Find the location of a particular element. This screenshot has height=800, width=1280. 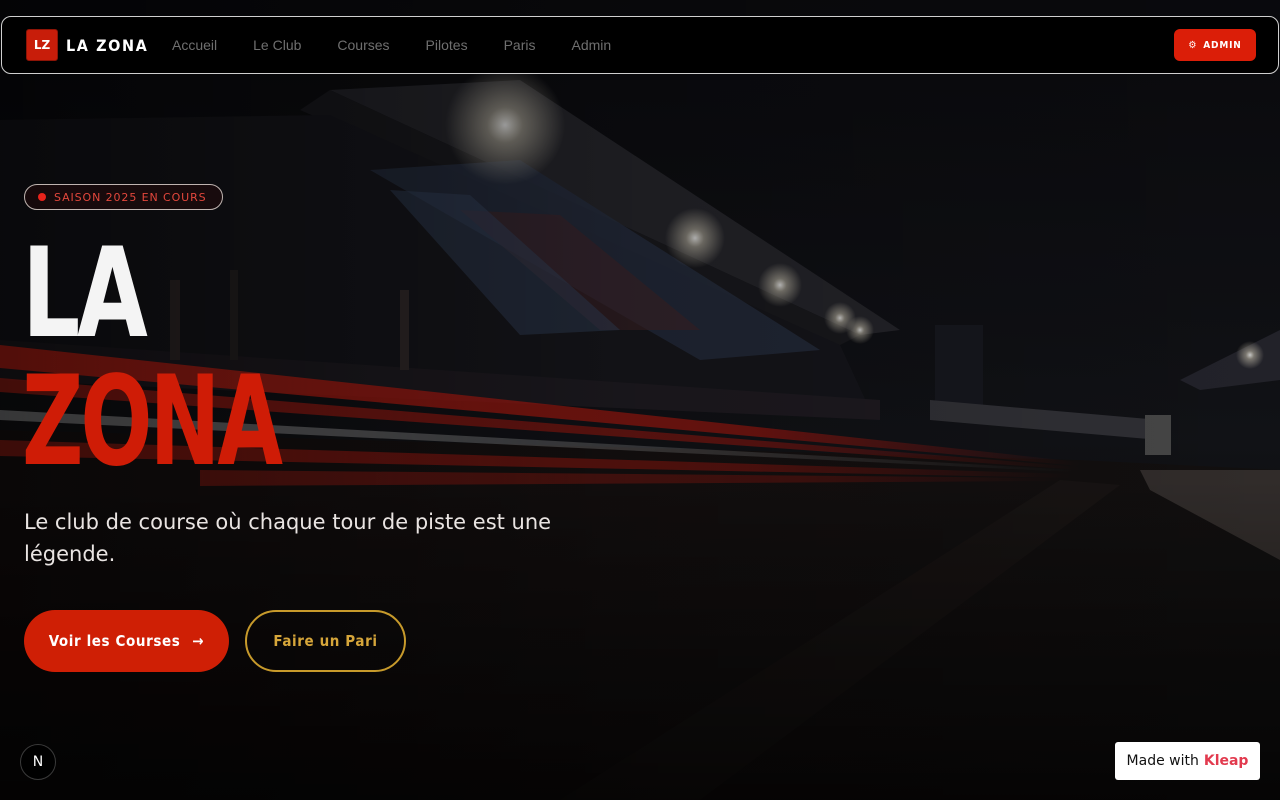

nextjs-dev-indicator: N is located at coordinates (38, 762).